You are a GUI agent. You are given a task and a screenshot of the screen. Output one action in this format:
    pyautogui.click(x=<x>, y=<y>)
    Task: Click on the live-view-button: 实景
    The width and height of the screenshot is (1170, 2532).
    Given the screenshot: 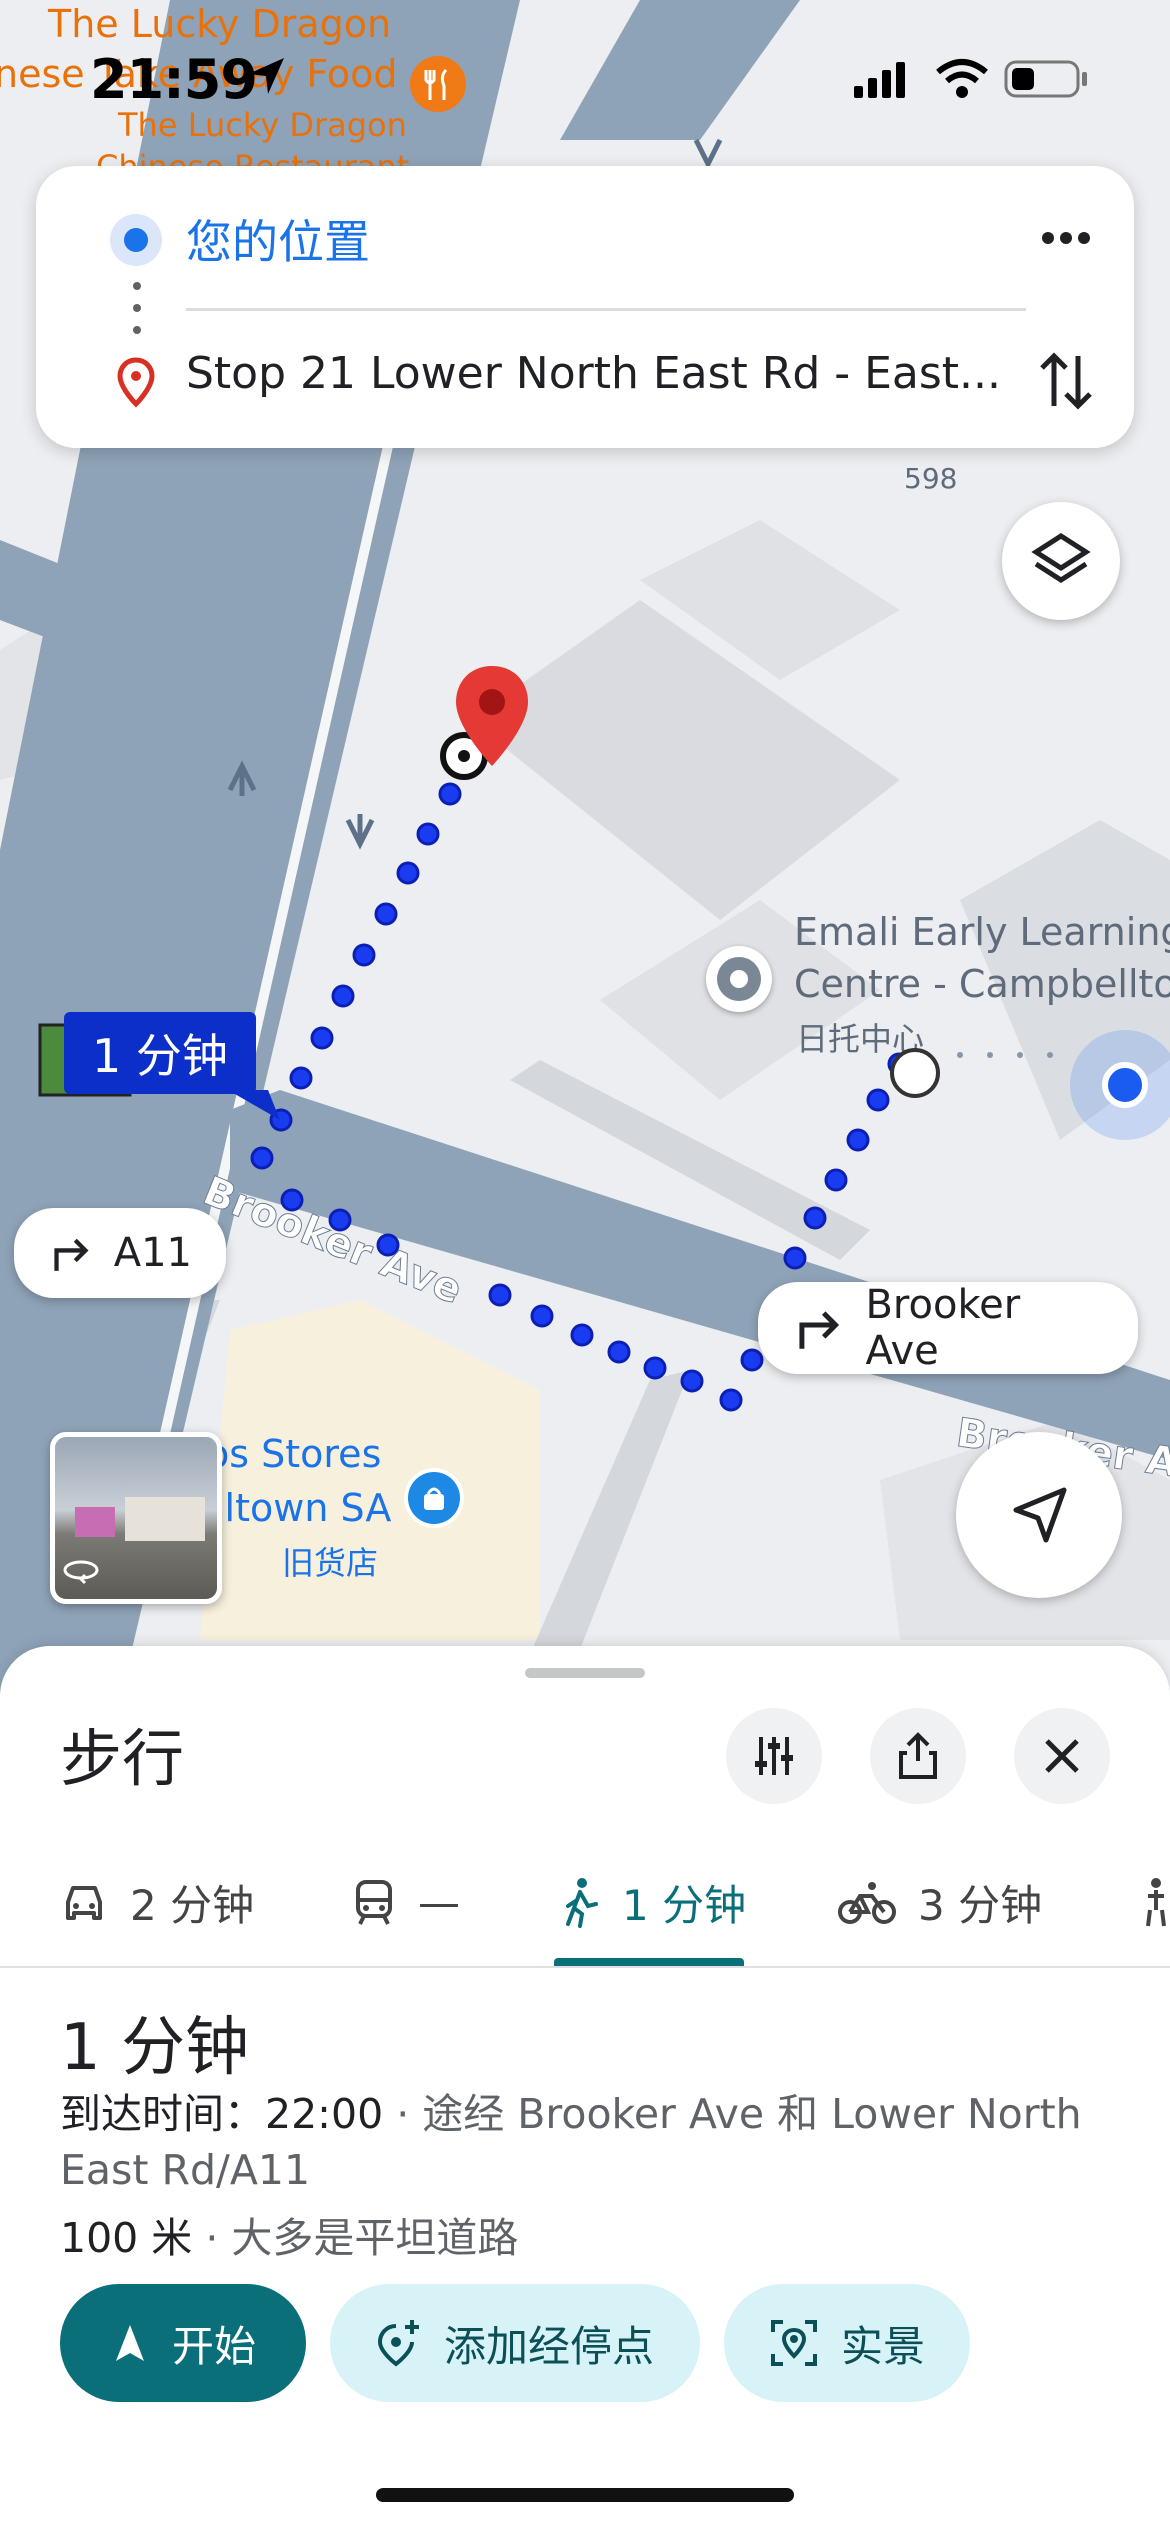 What is the action you would take?
    pyautogui.click(x=847, y=2343)
    